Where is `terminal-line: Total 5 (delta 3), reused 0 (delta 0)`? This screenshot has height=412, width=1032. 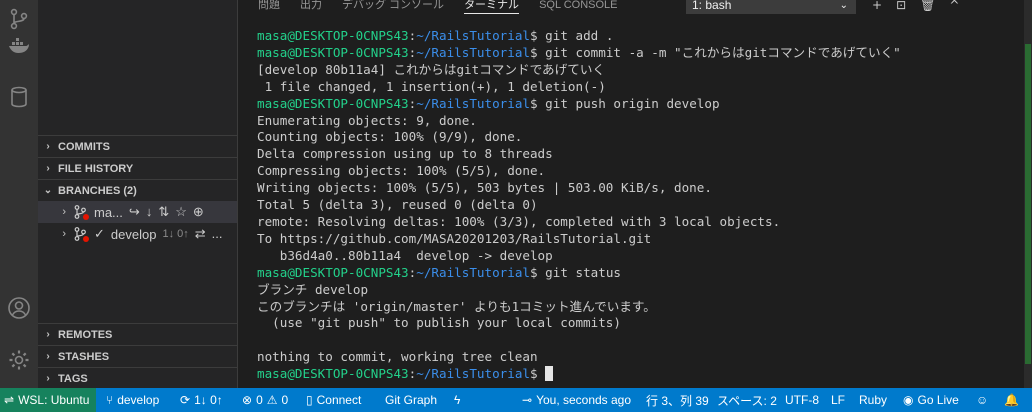 terminal-line: Total 5 (delta 3), reused 0 (delta 0) is located at coordinates (579, 205).